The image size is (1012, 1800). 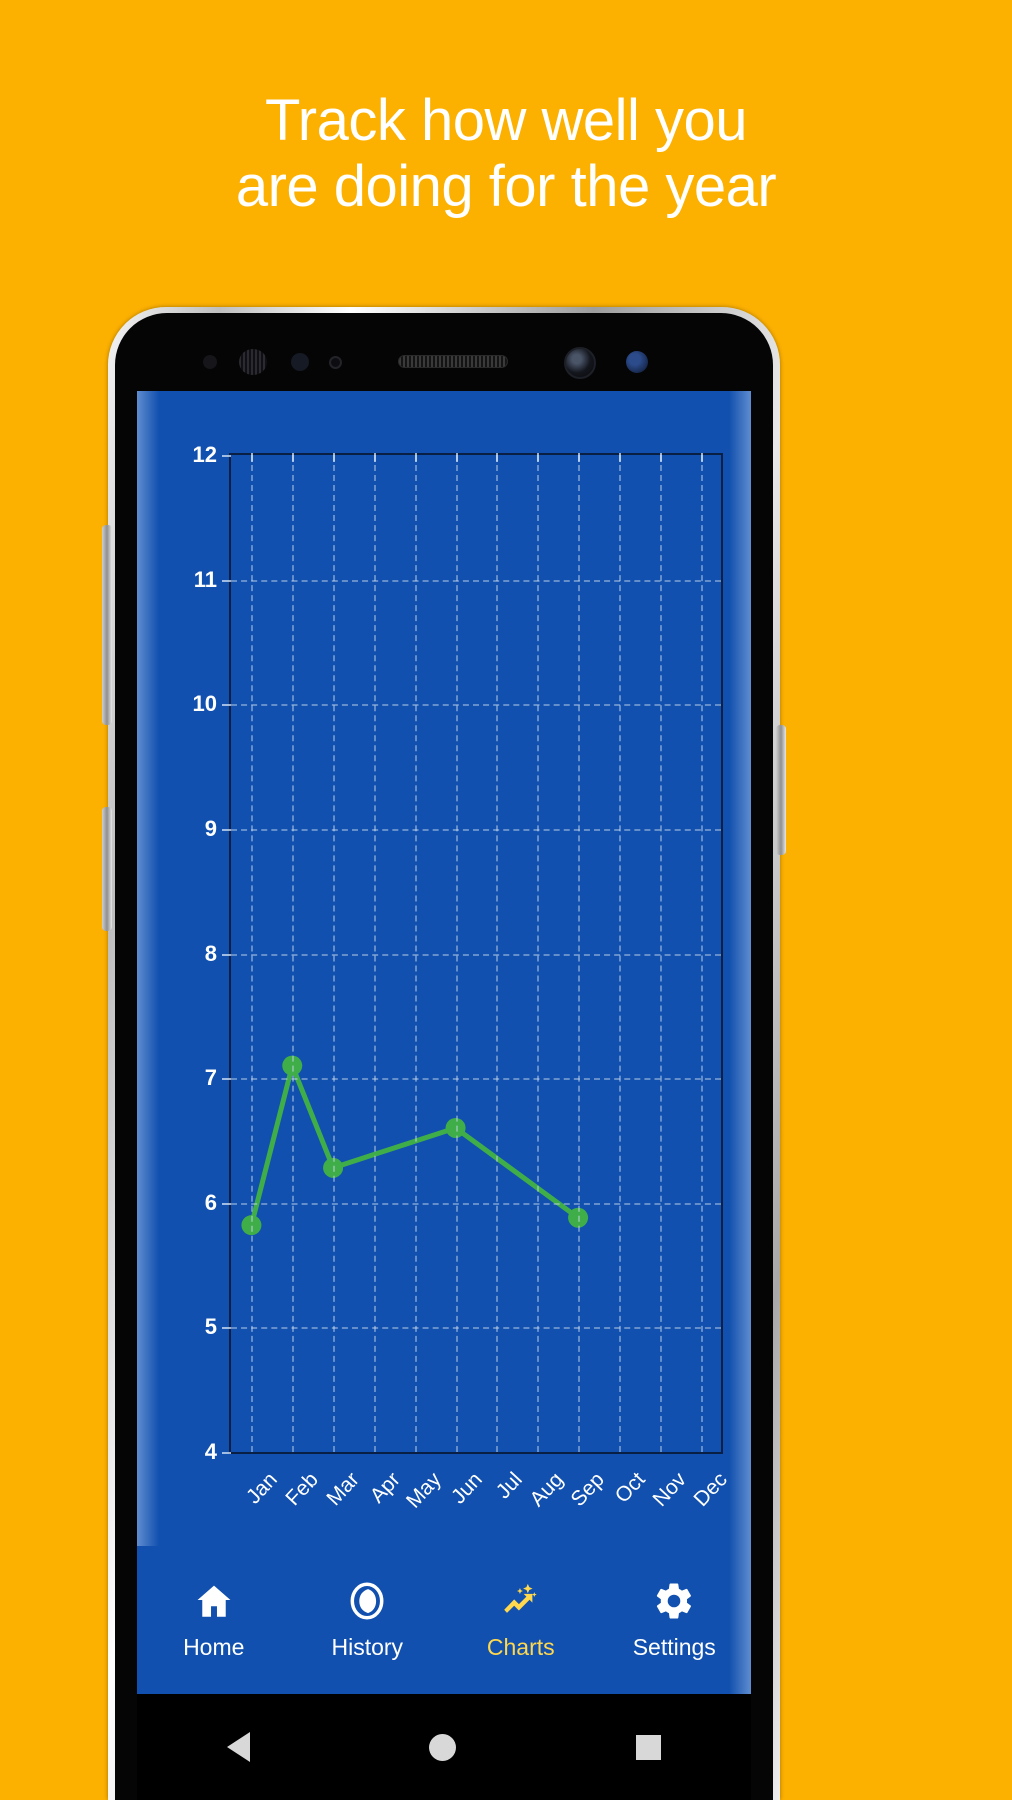 What do you see at coordinates (210, 362) in the screenshot?
I see `proximity-sensor-icon` at bounding box center [210, 362].